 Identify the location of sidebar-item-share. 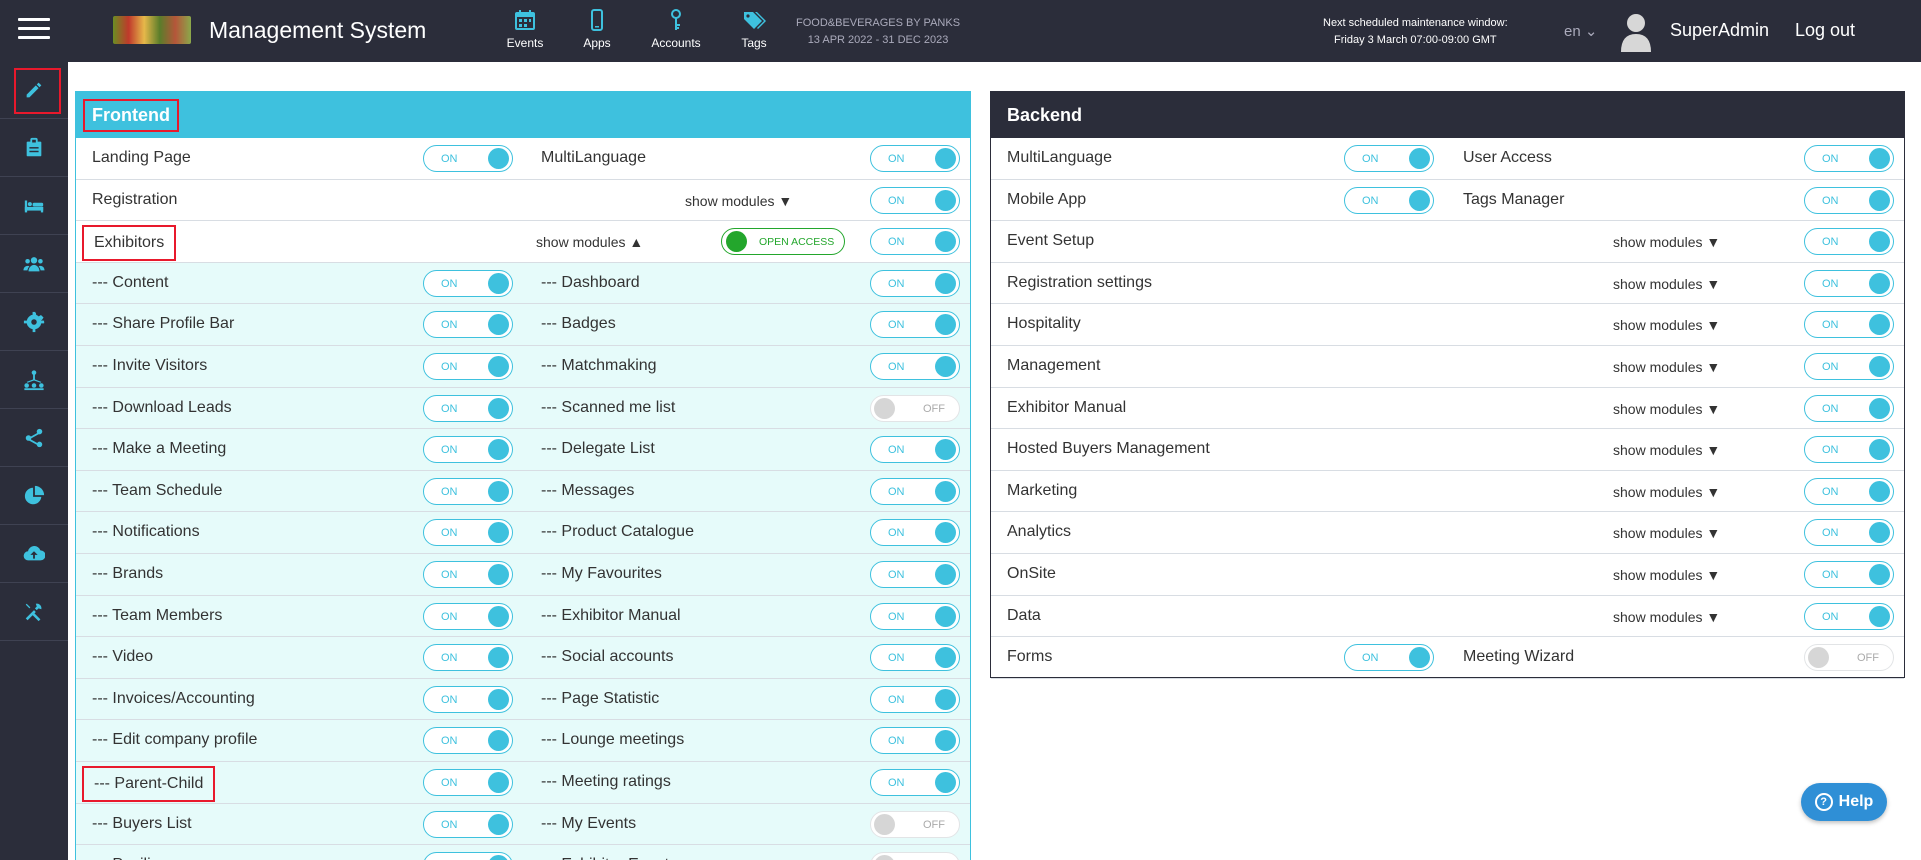
(34, 438).